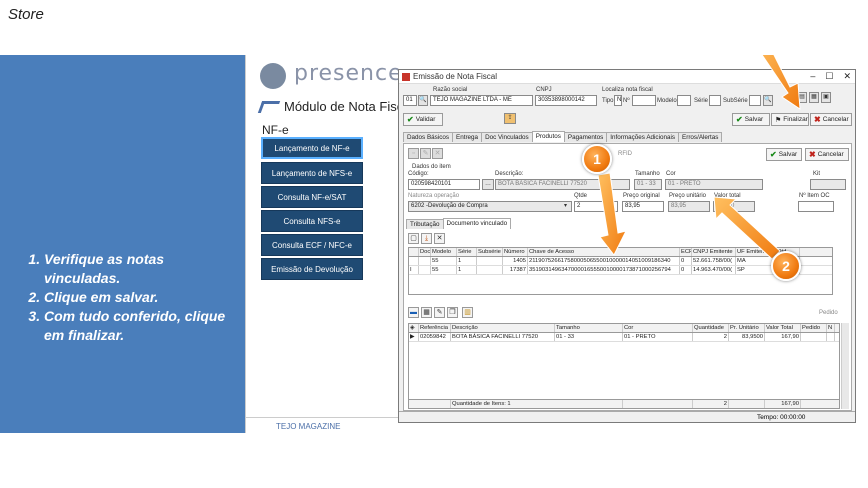 This screenshot has width=868, height=488. What do you see at coordinates (26, 14) in the screenshot?
I see `slide-title: Store` at bounding box center [26, 14].